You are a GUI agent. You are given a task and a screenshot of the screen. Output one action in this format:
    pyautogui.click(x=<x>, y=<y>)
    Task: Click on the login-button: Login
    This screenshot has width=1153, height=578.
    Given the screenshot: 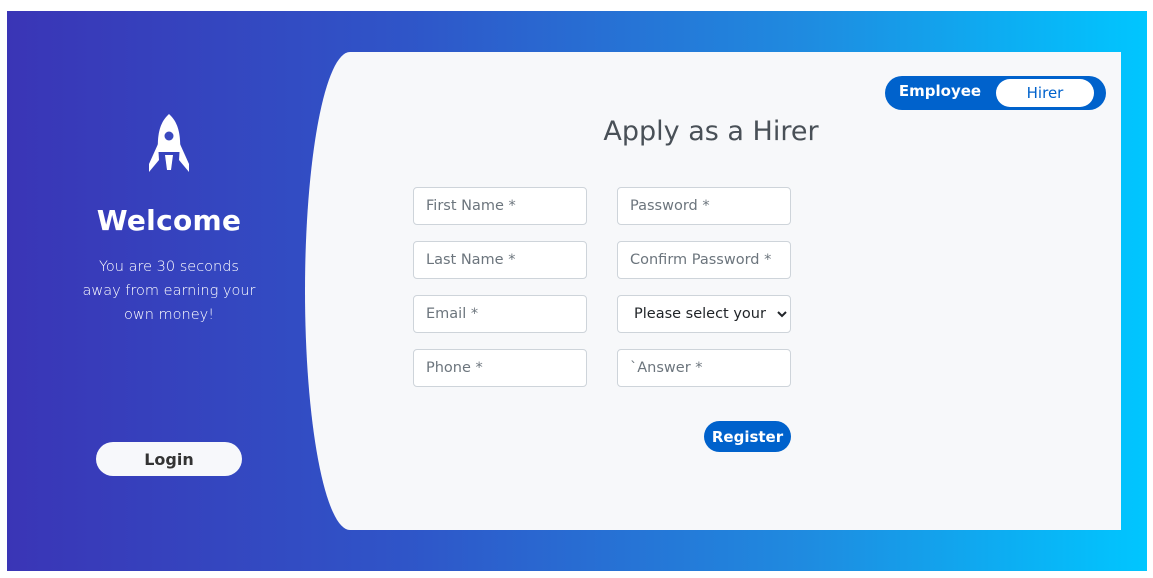 What is the action you would take?
    pyautogui.click(x=169, y=459)
    